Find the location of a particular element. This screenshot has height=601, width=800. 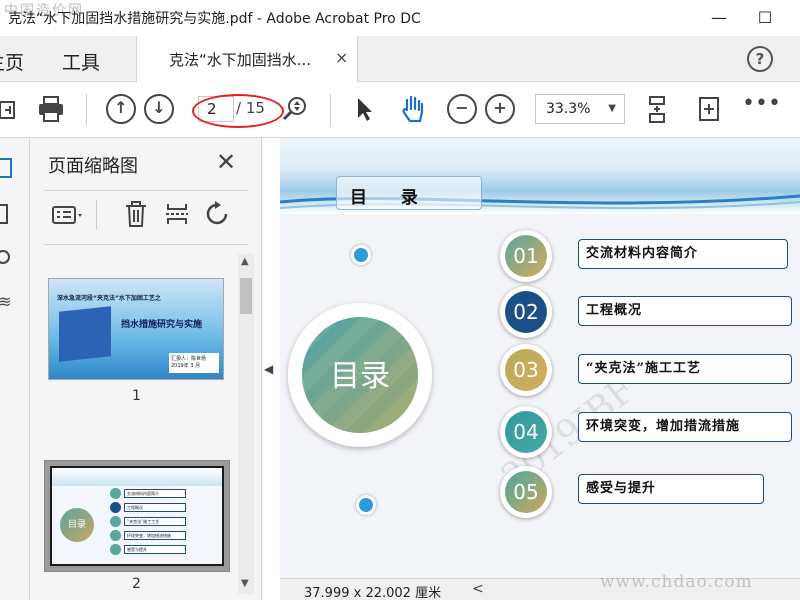

close-panel-button: ✕ is located at coordinates (226, 162).